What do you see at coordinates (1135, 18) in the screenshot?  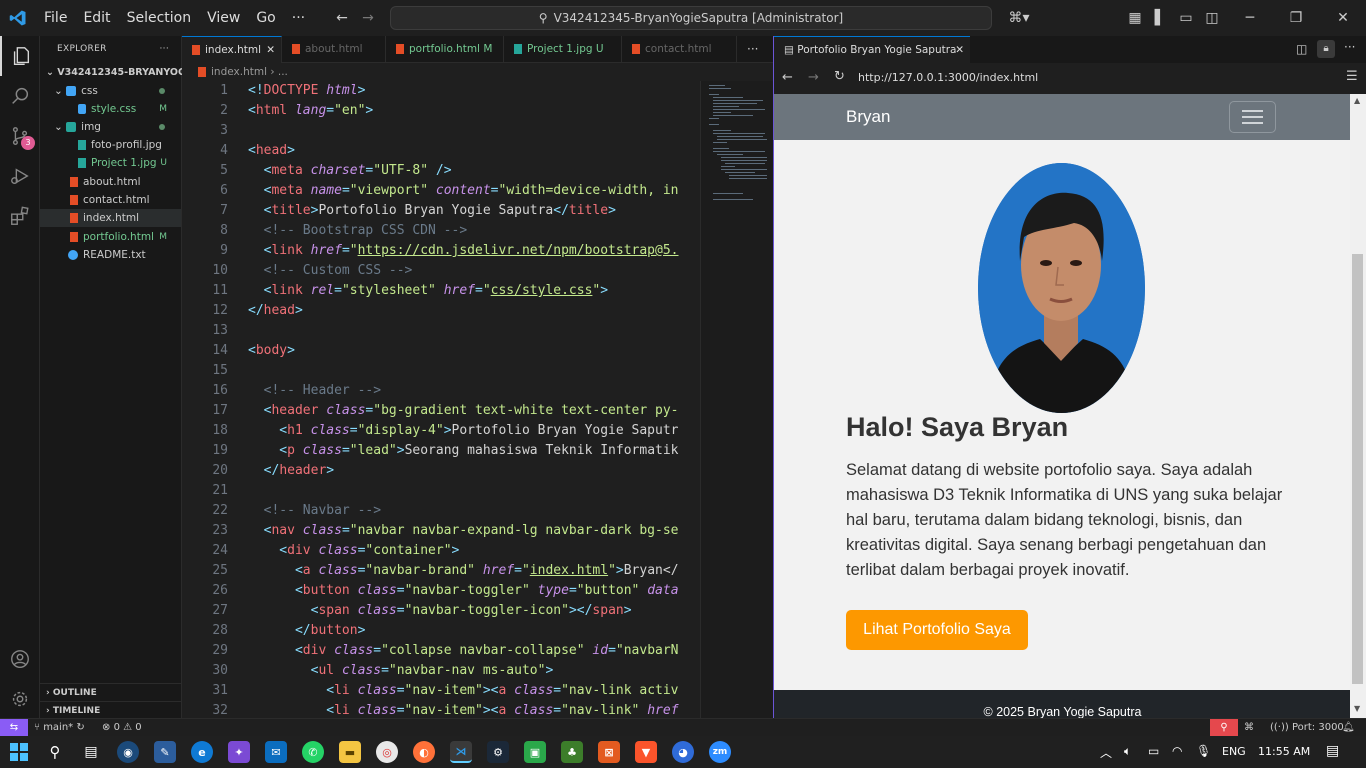 I see `customize-layout-icon: ▦` at bounding box center [1135, 18].